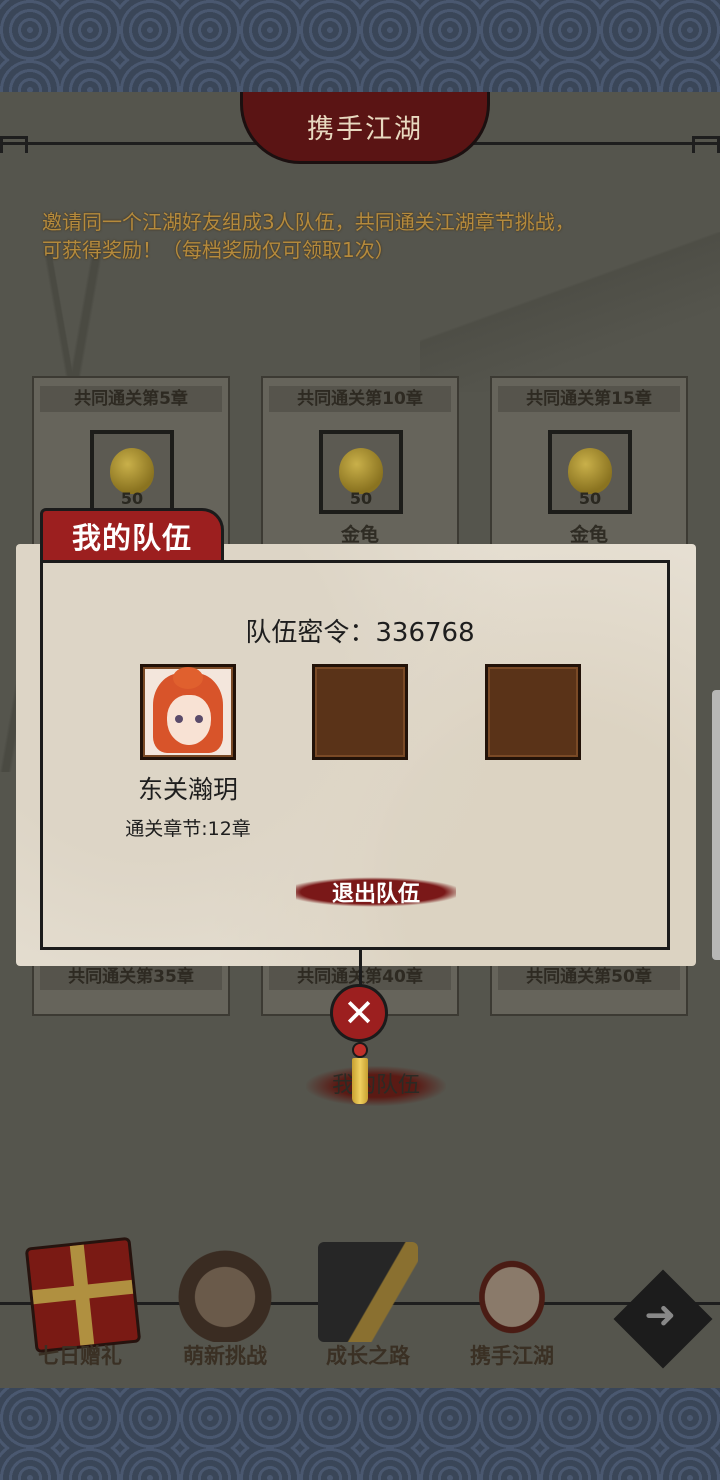 The width and height of the screenshot is (720, 1480). I want to click on reward-title: 共同通关第10章, so click(360, 399).